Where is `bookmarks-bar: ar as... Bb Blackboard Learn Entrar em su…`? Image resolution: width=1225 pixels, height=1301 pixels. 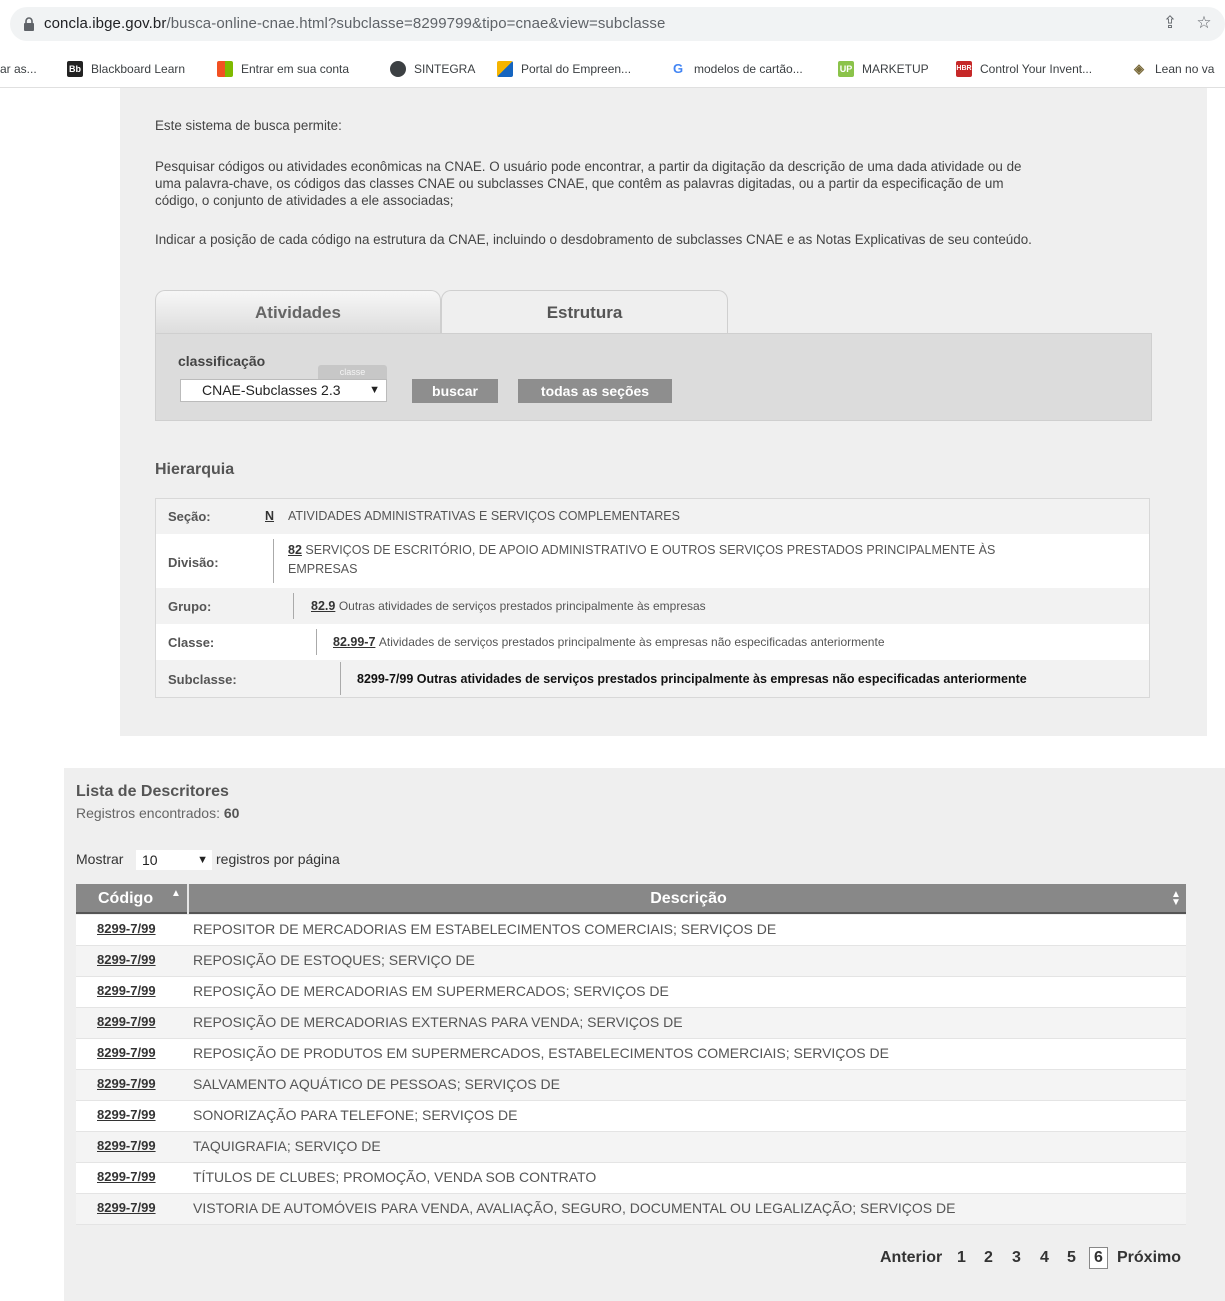
bookmarks-bar: ar as... Bb Blackboard Learn Entrar em su… is located at coordinates (612, 68).